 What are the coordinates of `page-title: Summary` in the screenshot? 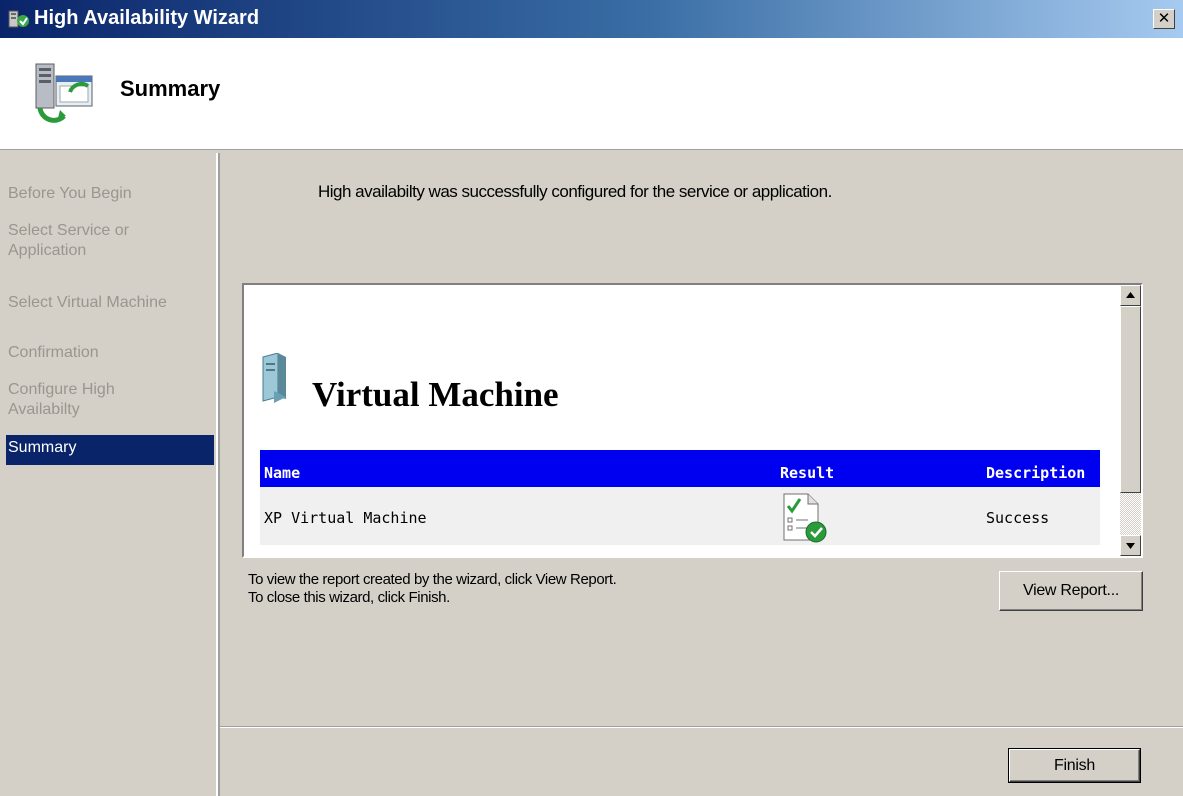 It's located at (170, 88).